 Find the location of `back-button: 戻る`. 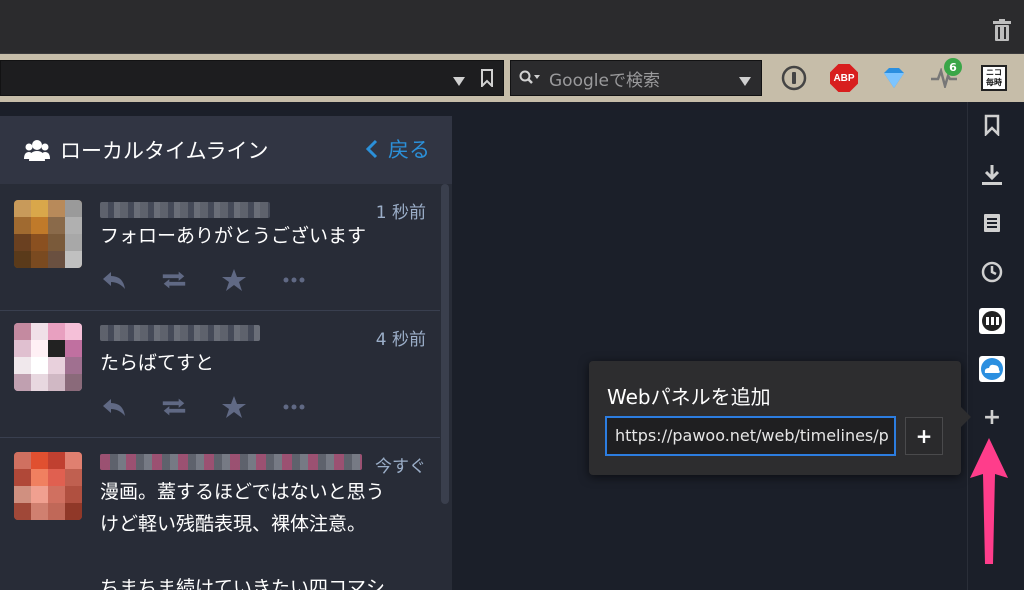

back-button: 戻る is located at coordinates (398, 149).